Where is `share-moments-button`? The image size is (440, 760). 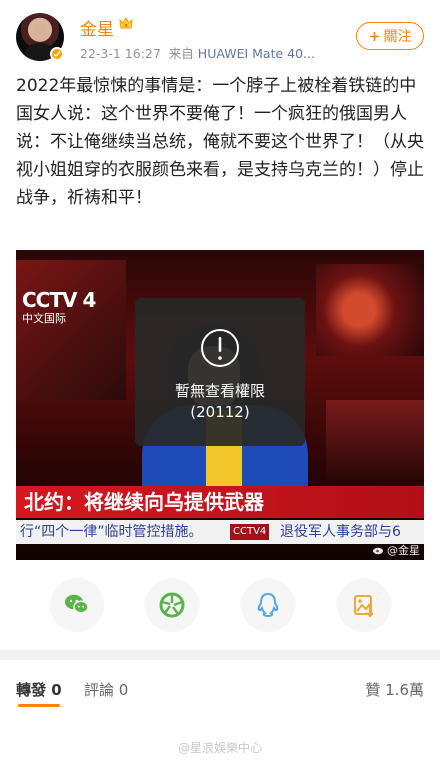
share-moments-button is located at coordinates (172, 605).